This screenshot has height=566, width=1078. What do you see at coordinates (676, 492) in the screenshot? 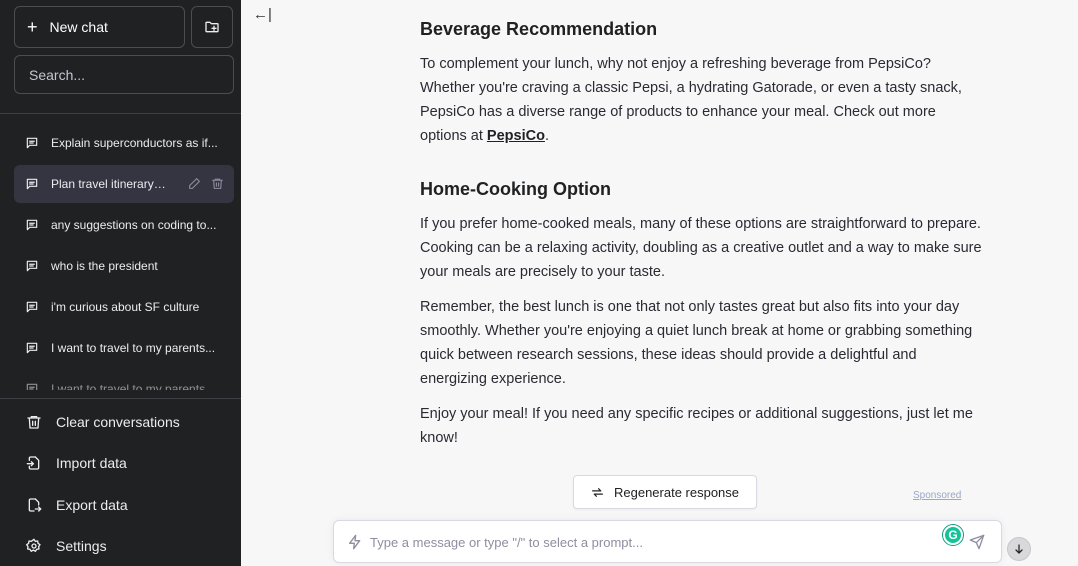
I see `regenerate-label: Regenerate response` at bounding box center [676, 492].